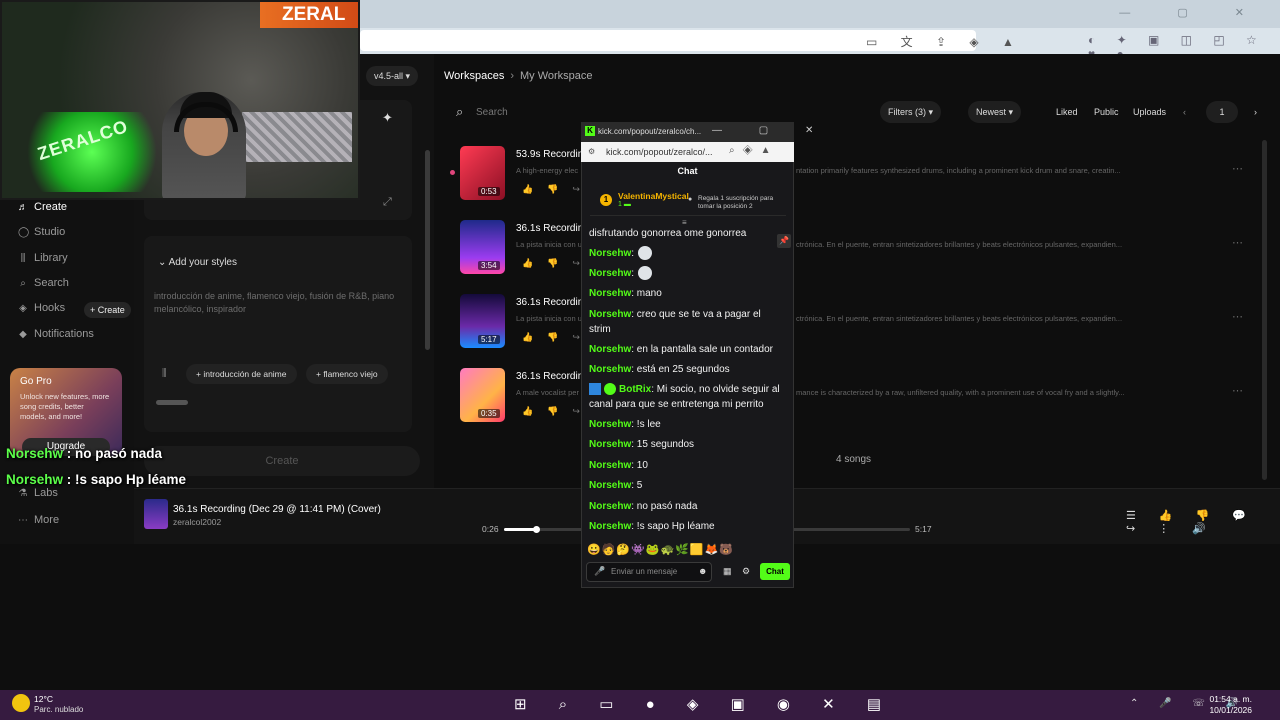 This screenshot has width=1280, height=720. What do you see at coordinates (775, 571) in the screenshot?
I see `chat-send-button: Chat` at bounding box center [775, 571].